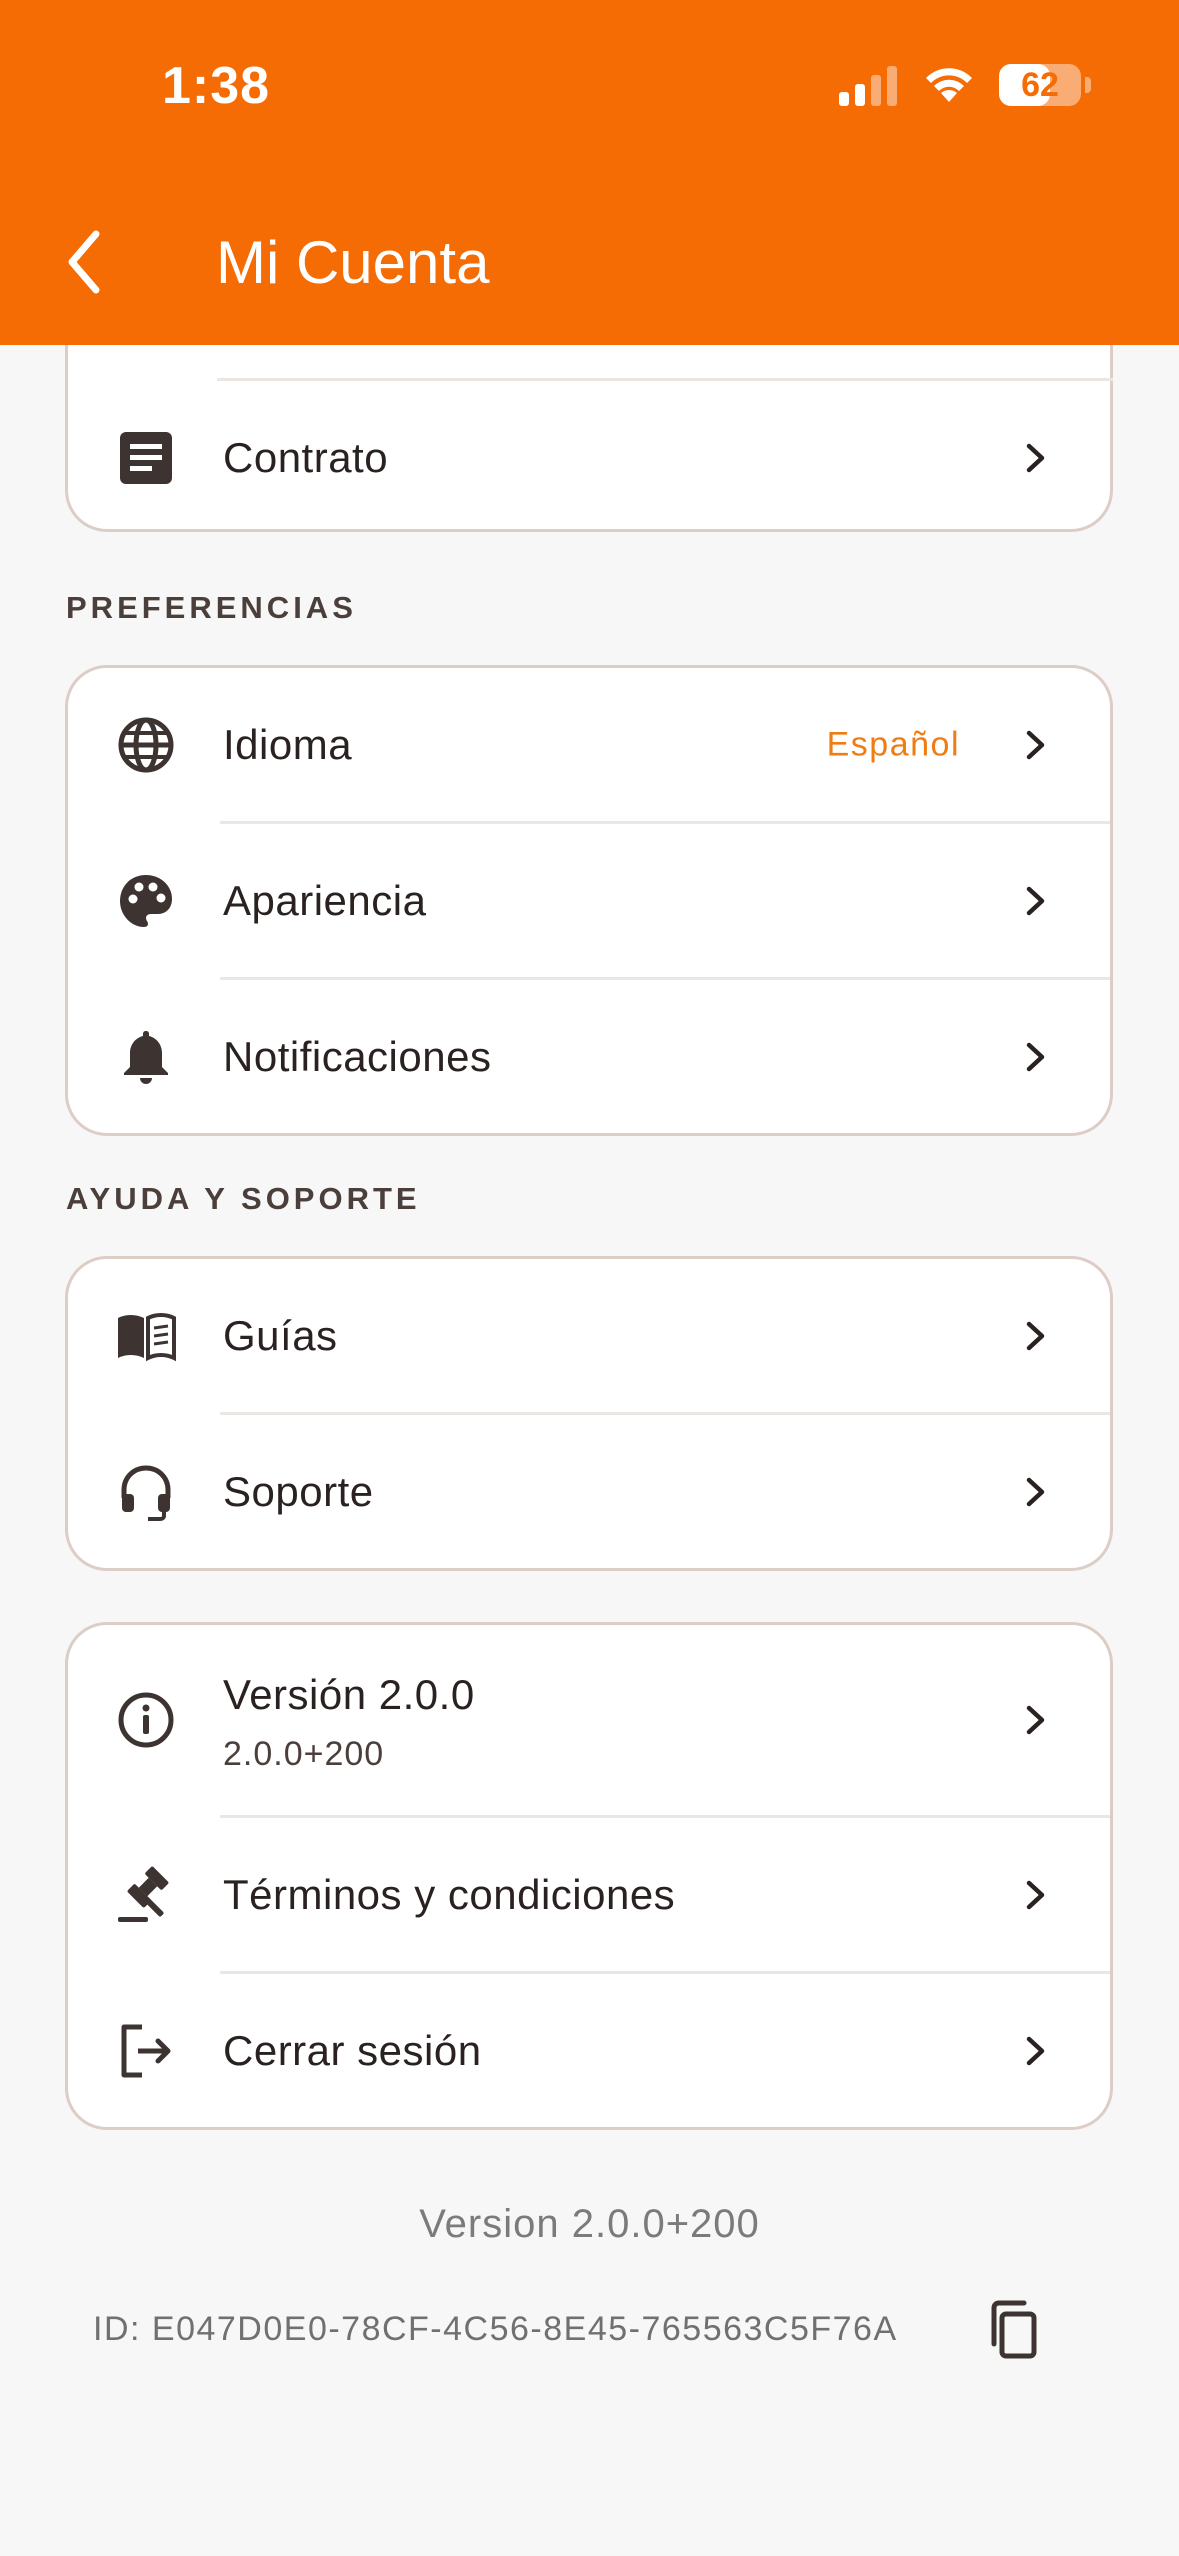 Image resolution: width=1179 pixels, height=2556 pixels. I want to click on app-header: 1:38 62 Mi Cuenta, so click(589, 172).